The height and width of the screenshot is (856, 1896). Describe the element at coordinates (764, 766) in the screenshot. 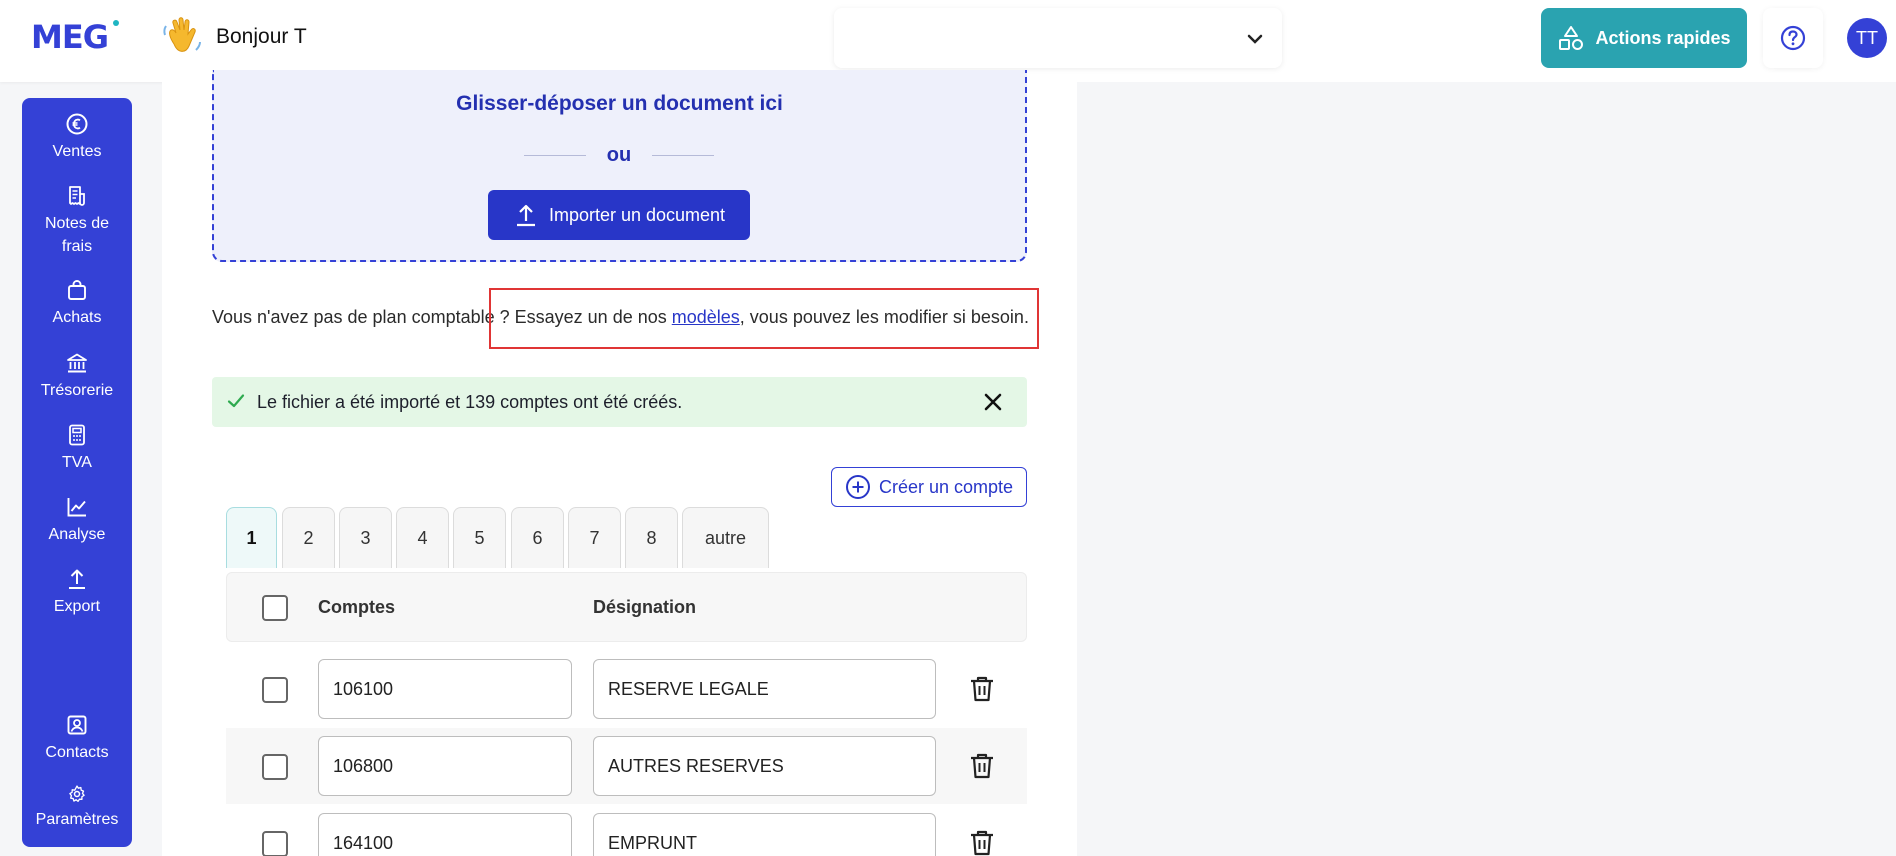

I see `designation-field: AUTRES RESERVES` at that location.